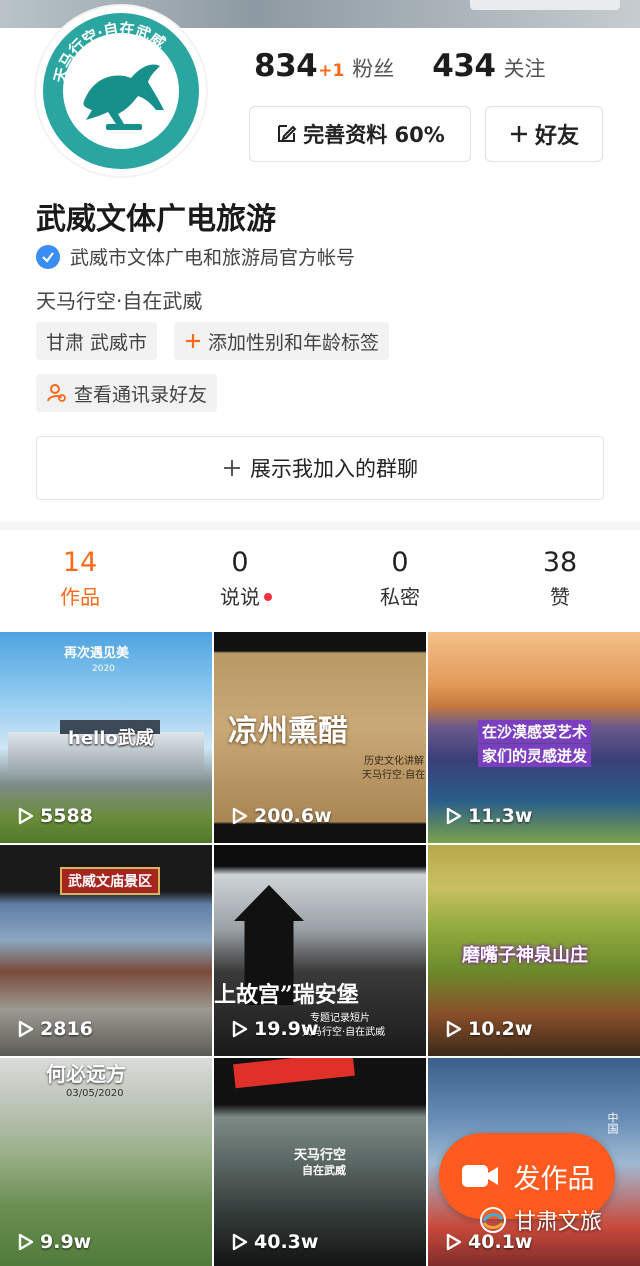 This screenshot has width=640, height=1266. Describe the element at coordinates (373, 68) in the screenshot. I see `fans-label: 粉丝` at that location.